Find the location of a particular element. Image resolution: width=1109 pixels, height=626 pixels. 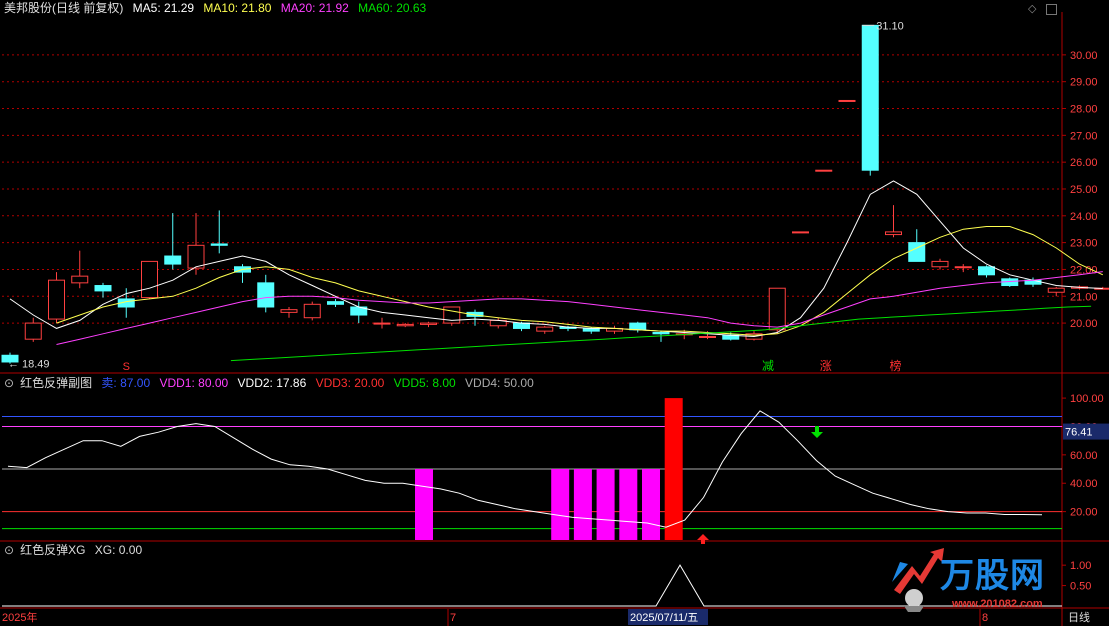

xg-indicator-title: 红色反弹XG is located at coordinates (52, 550).